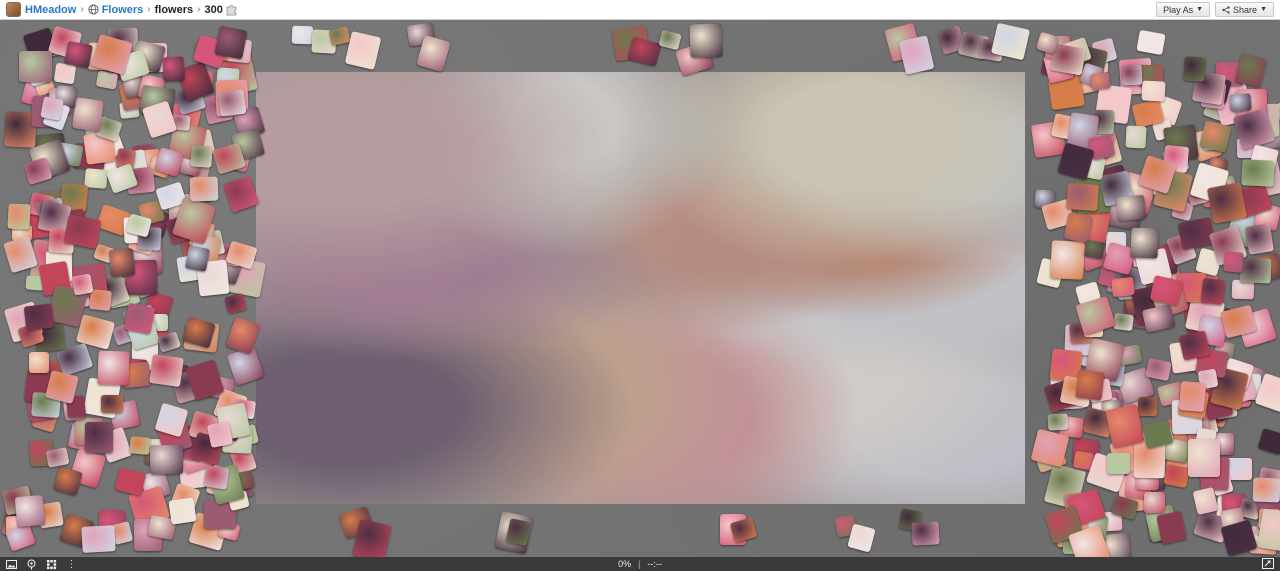 The width and height of the screenshot is (1280, 571). What do you see at coordinates (1268, 563) in the screenshot?
I see `fullscreen-icon` at bounding box center [1268, 563].